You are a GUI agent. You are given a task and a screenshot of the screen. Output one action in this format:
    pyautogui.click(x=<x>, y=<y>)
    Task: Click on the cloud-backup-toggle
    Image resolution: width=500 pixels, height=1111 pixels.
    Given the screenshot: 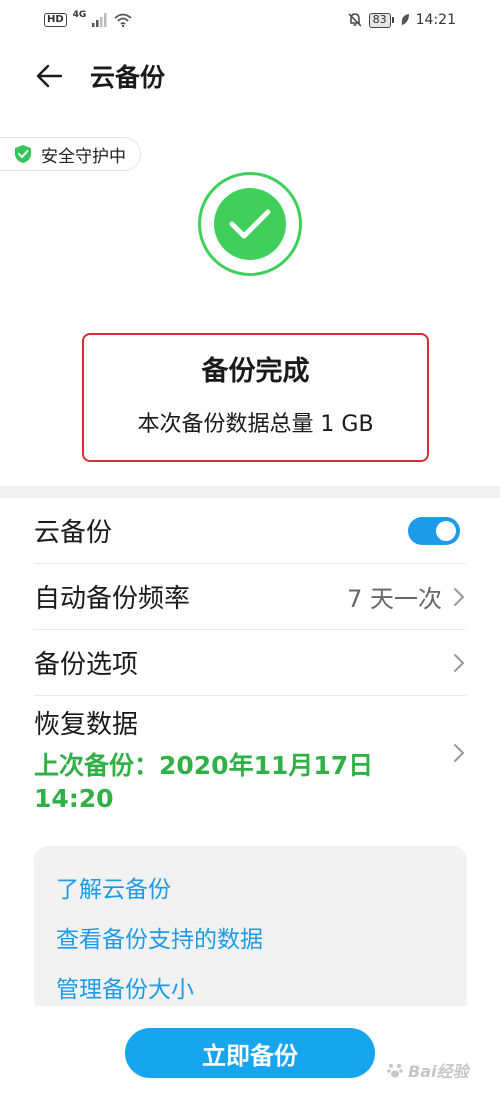 What is the action you would take?
    pyautogui.click(x=434, y=530)
    